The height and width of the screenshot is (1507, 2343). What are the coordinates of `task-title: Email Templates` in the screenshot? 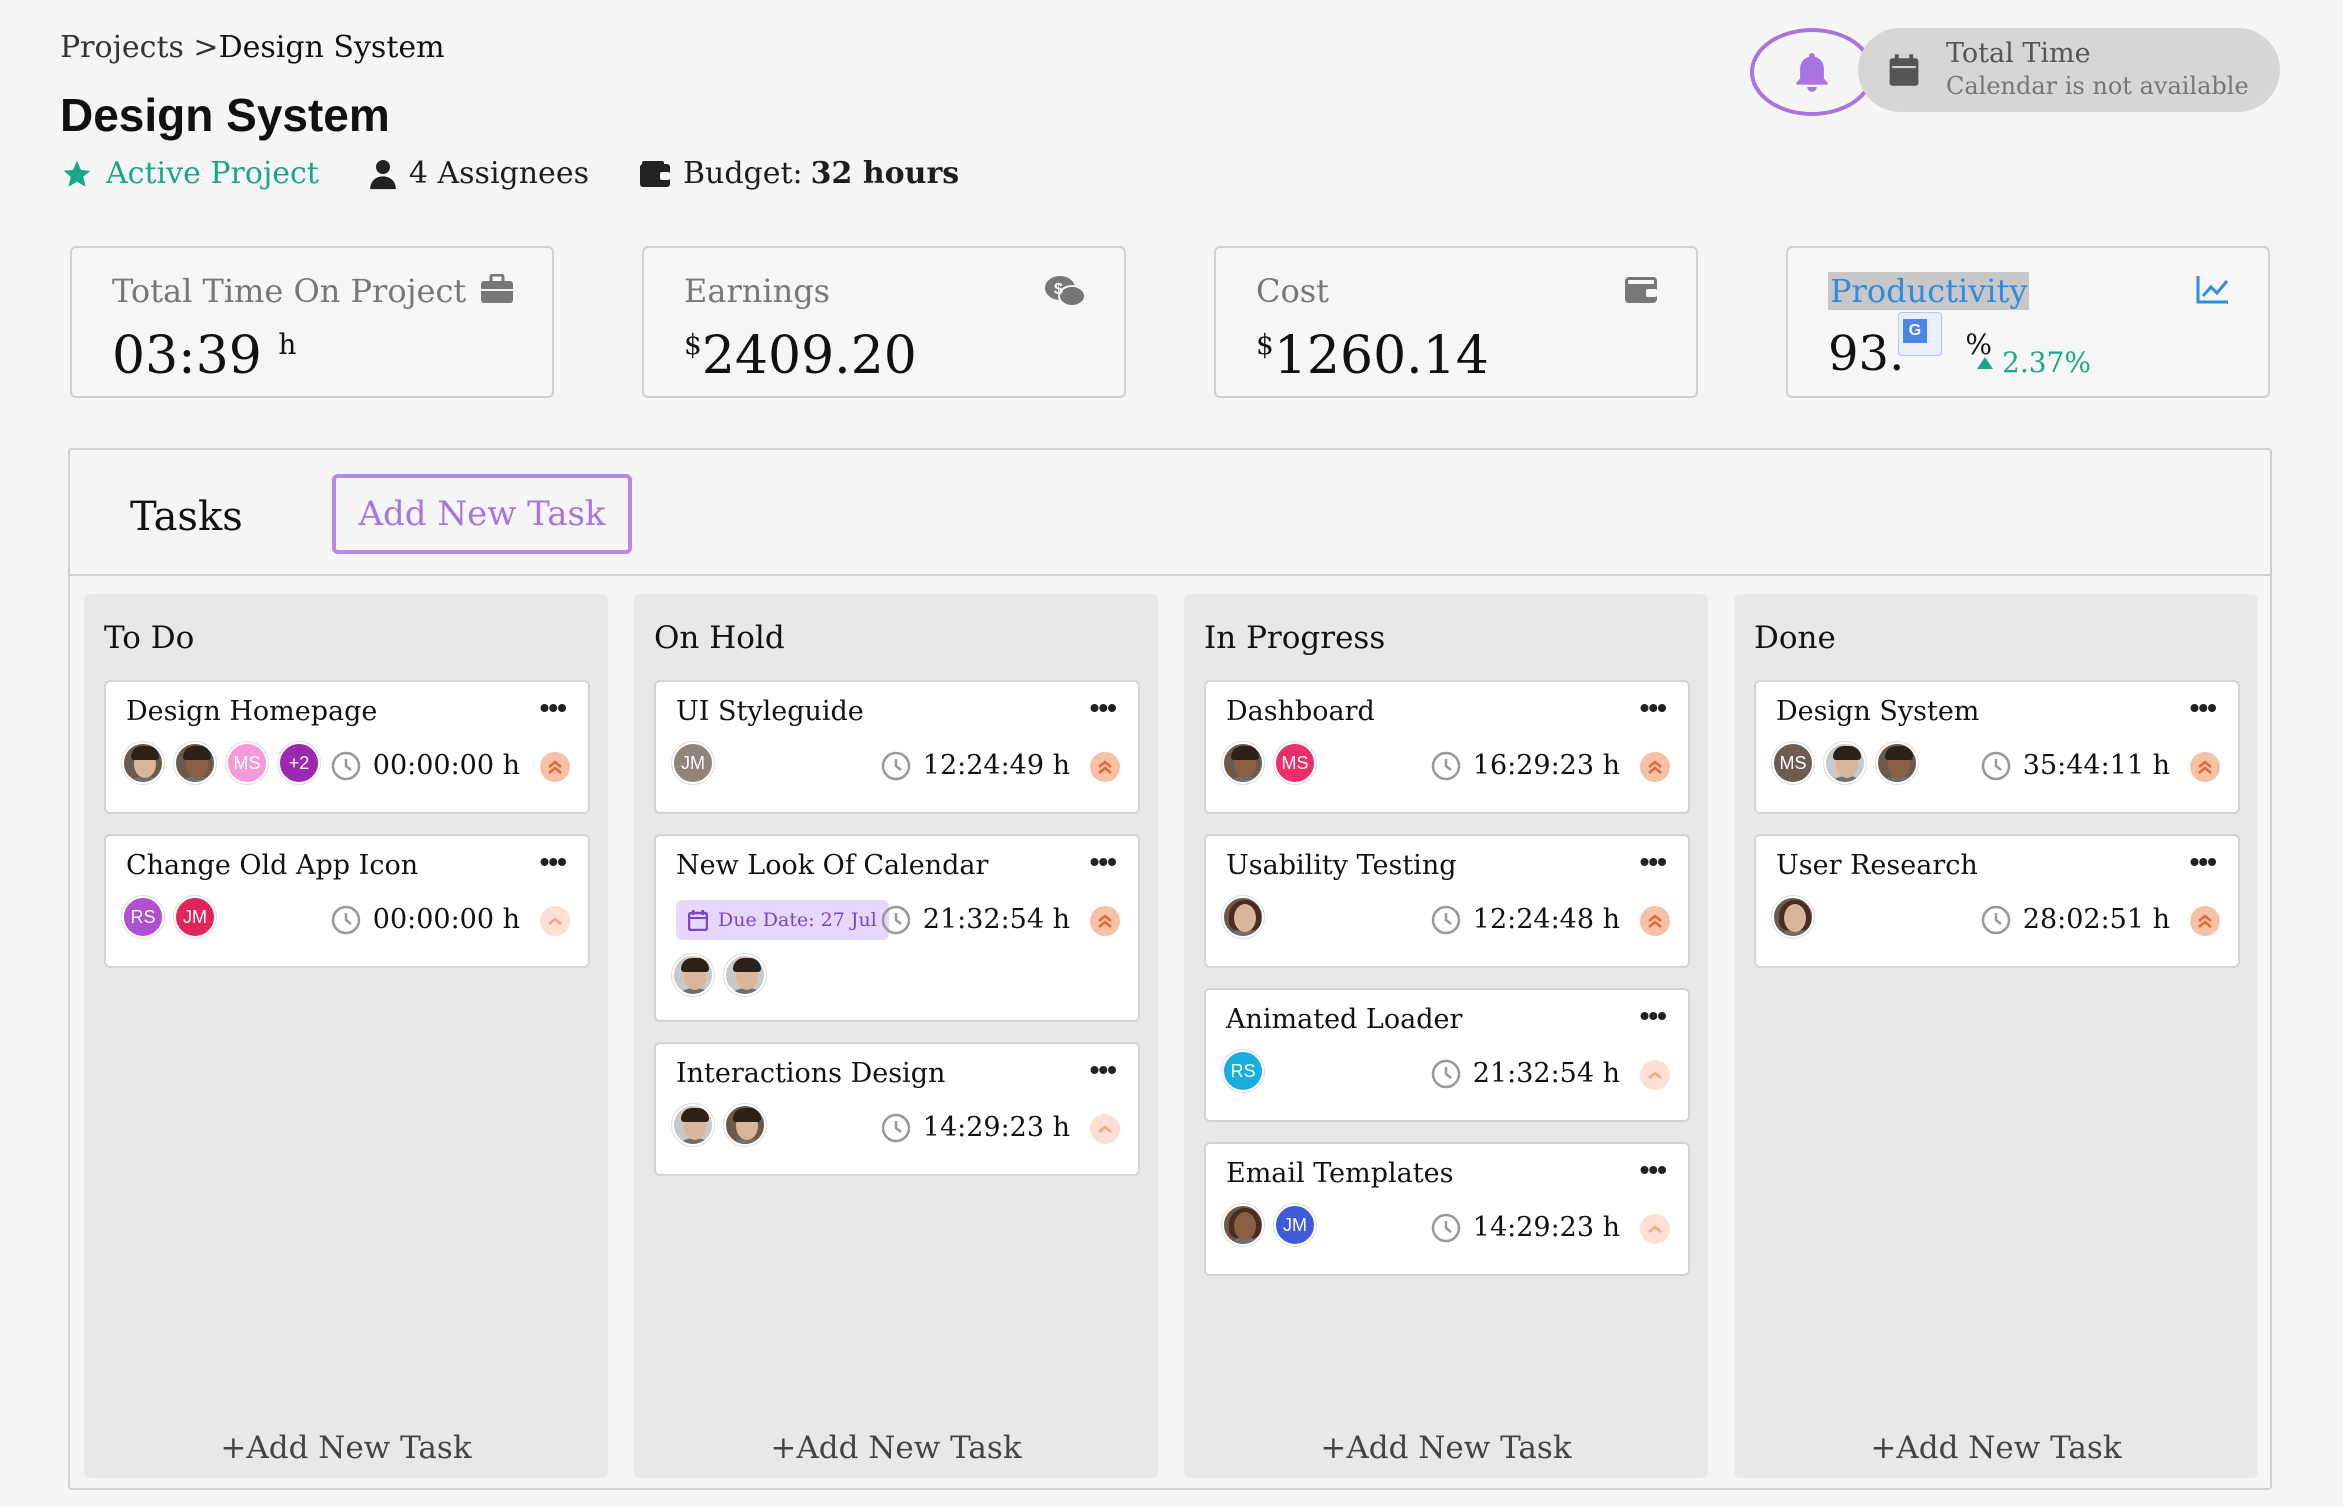 It's located at (1340, 1173).